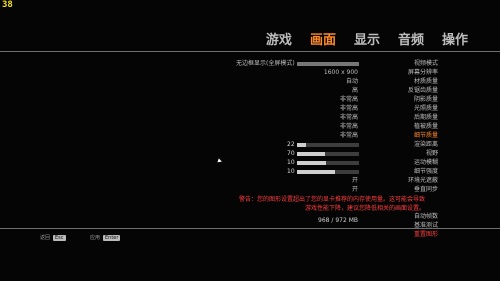 The height and width of the screenshot is (281, 500). What do you see at coordinates (354, 189) in the screenshot?
I see `setting-value: 开` at bounding box center [354, 189].